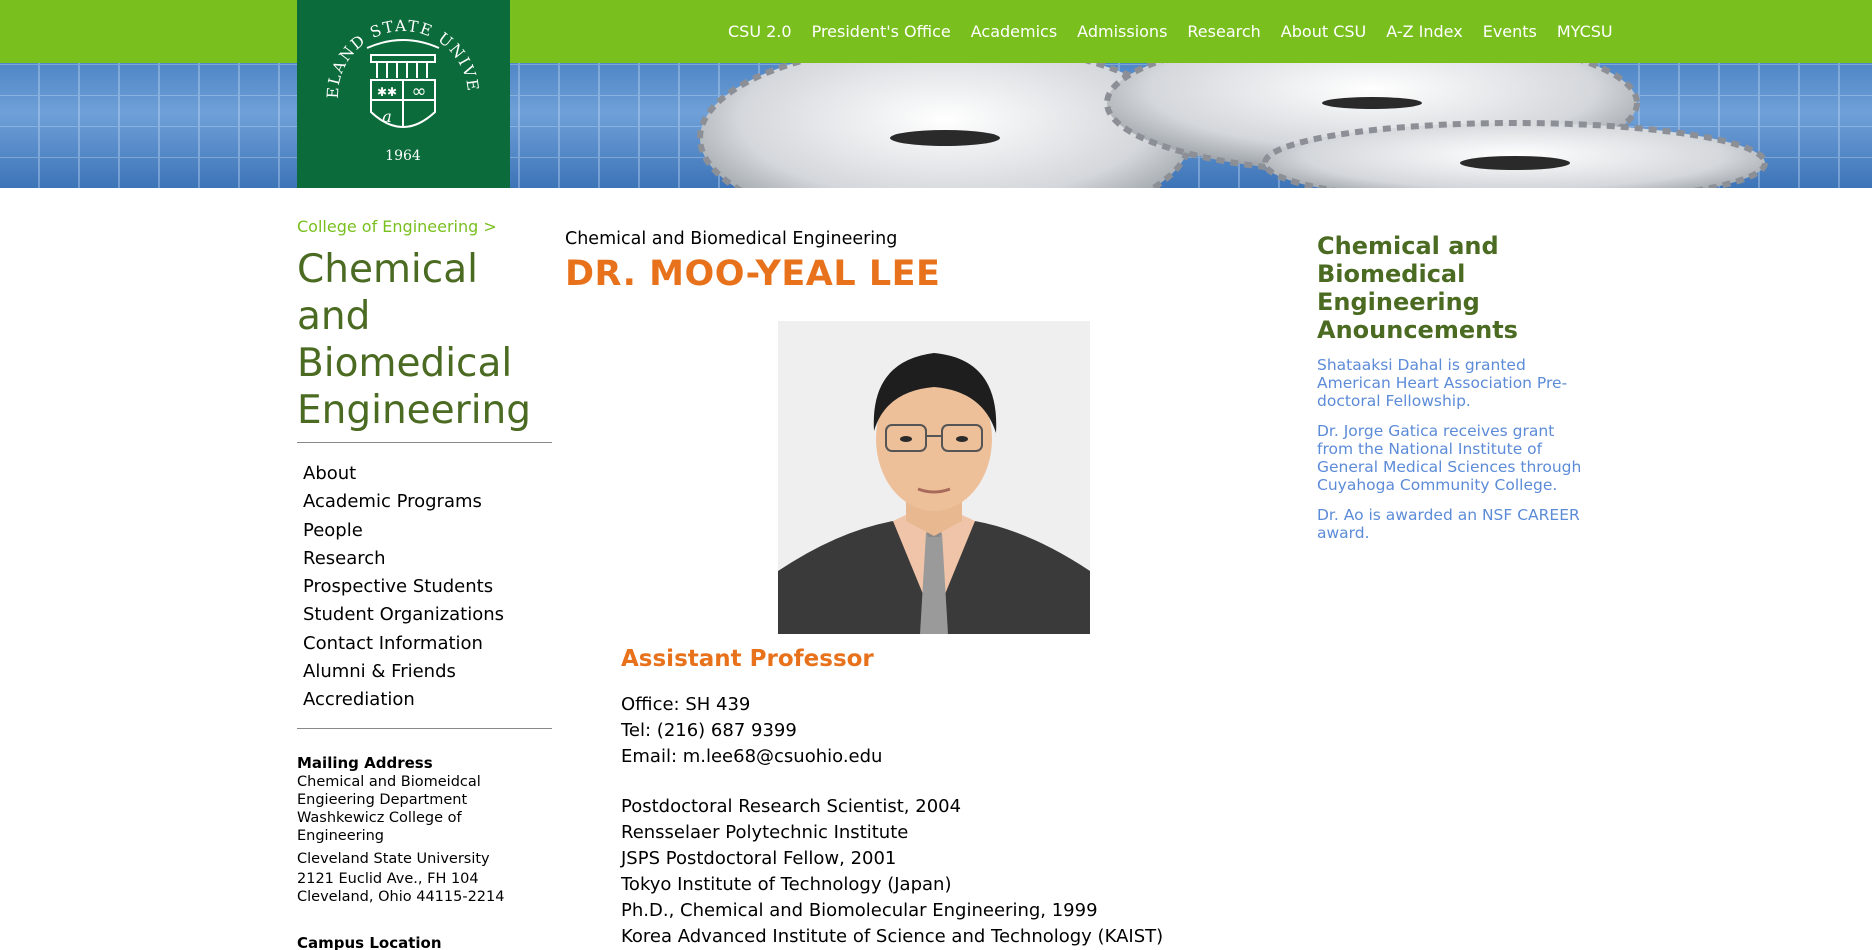  I want to click on sidebar-item-alumni-friends: Alumni & Friends, so click(403, 672).